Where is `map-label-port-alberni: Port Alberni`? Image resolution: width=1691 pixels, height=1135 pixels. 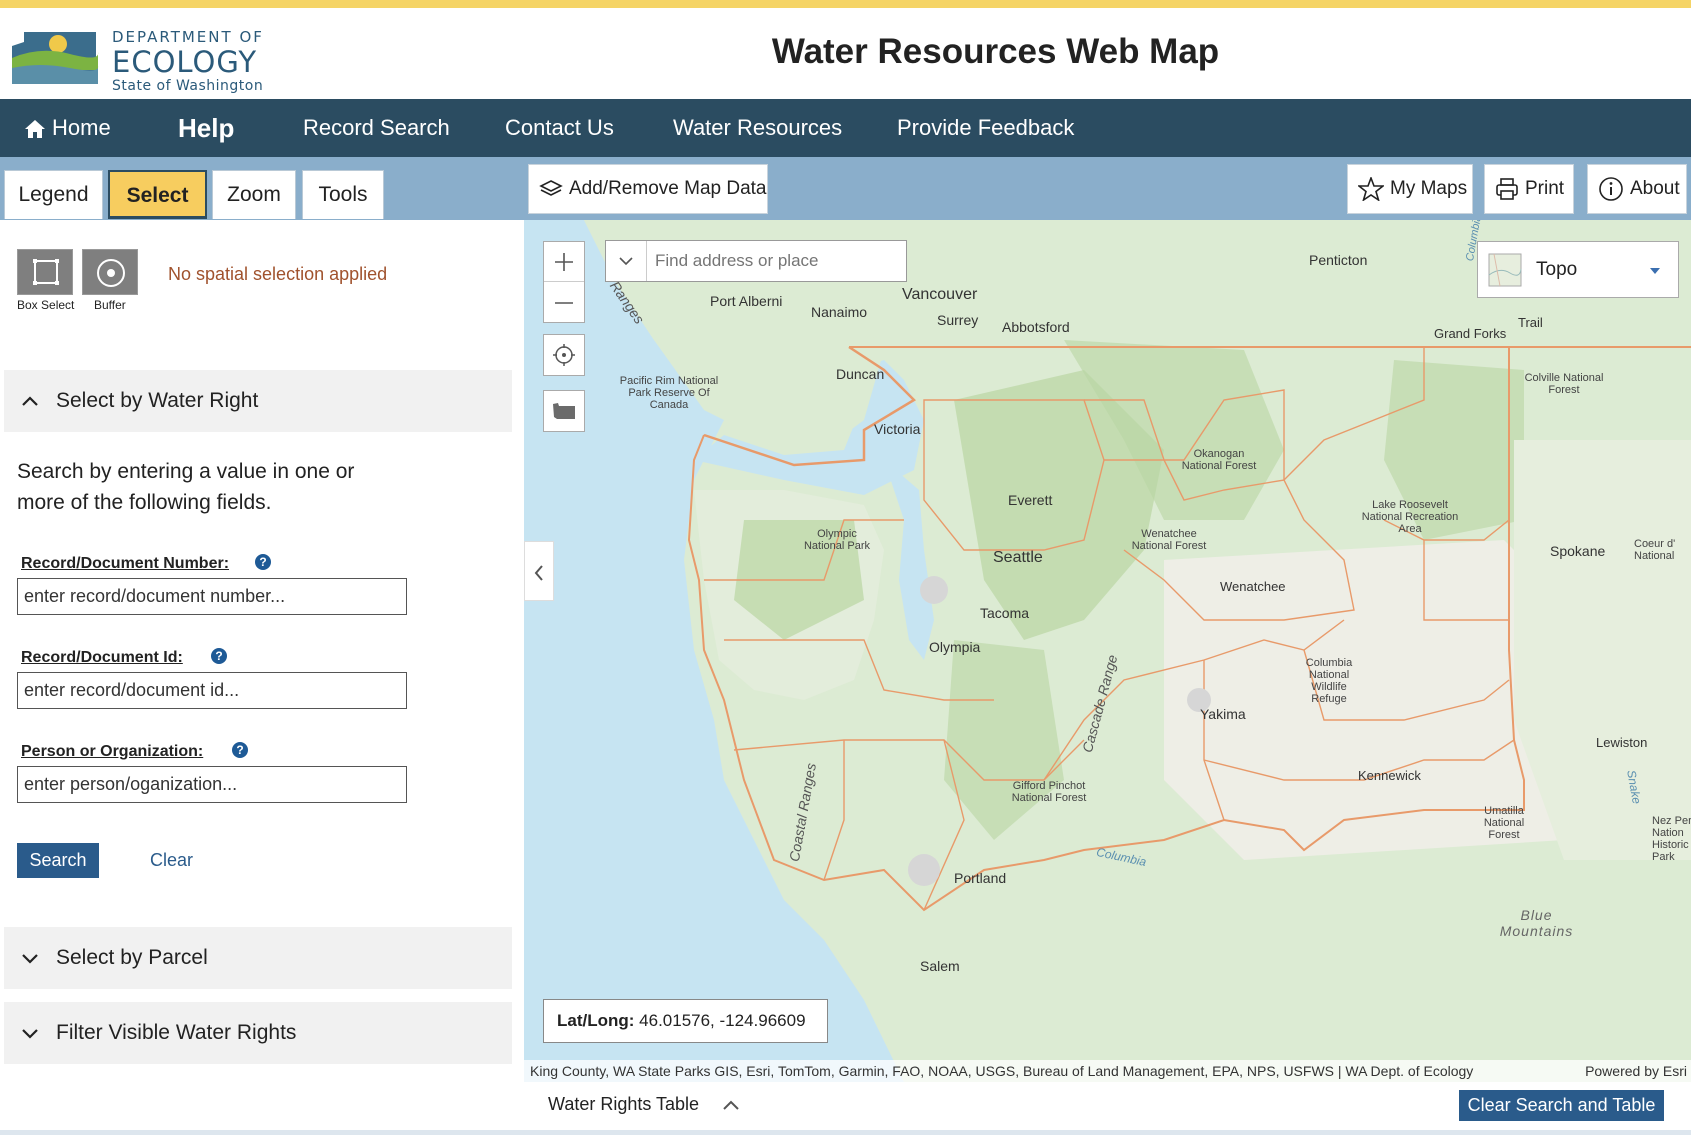 map-label-port-alberni: Port Alberni is located at coordinates (746, 301).